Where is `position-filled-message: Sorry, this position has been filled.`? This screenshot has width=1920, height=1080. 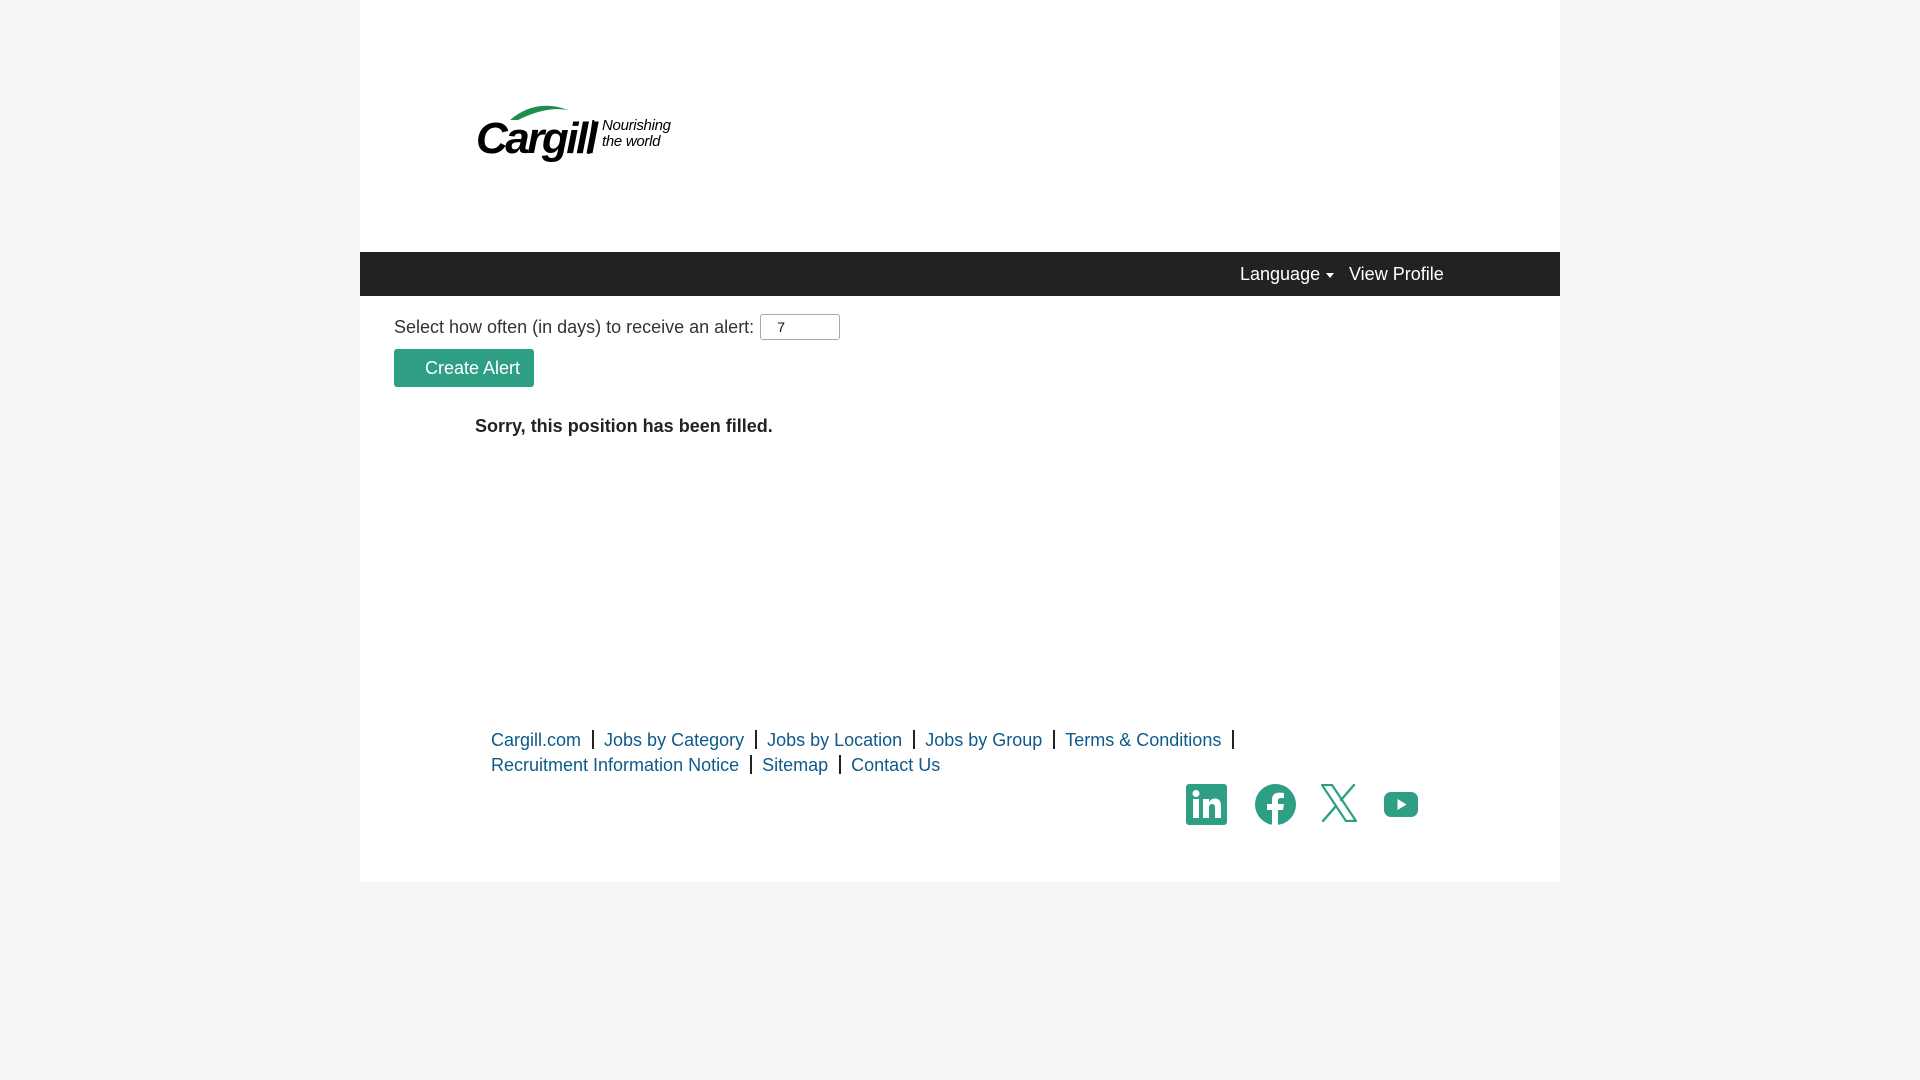
position-filled-message: Sorry, this position has been filled. is located at coordinates (624, 426).